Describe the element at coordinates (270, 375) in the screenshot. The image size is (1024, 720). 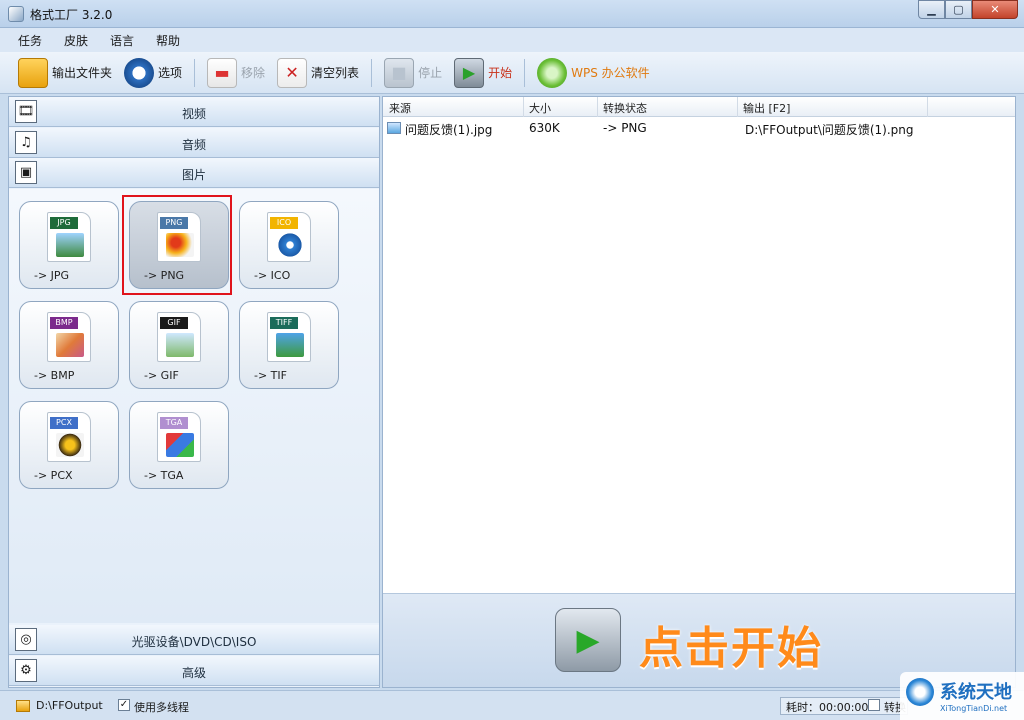
I see `format-label: -> TIF` at that location.